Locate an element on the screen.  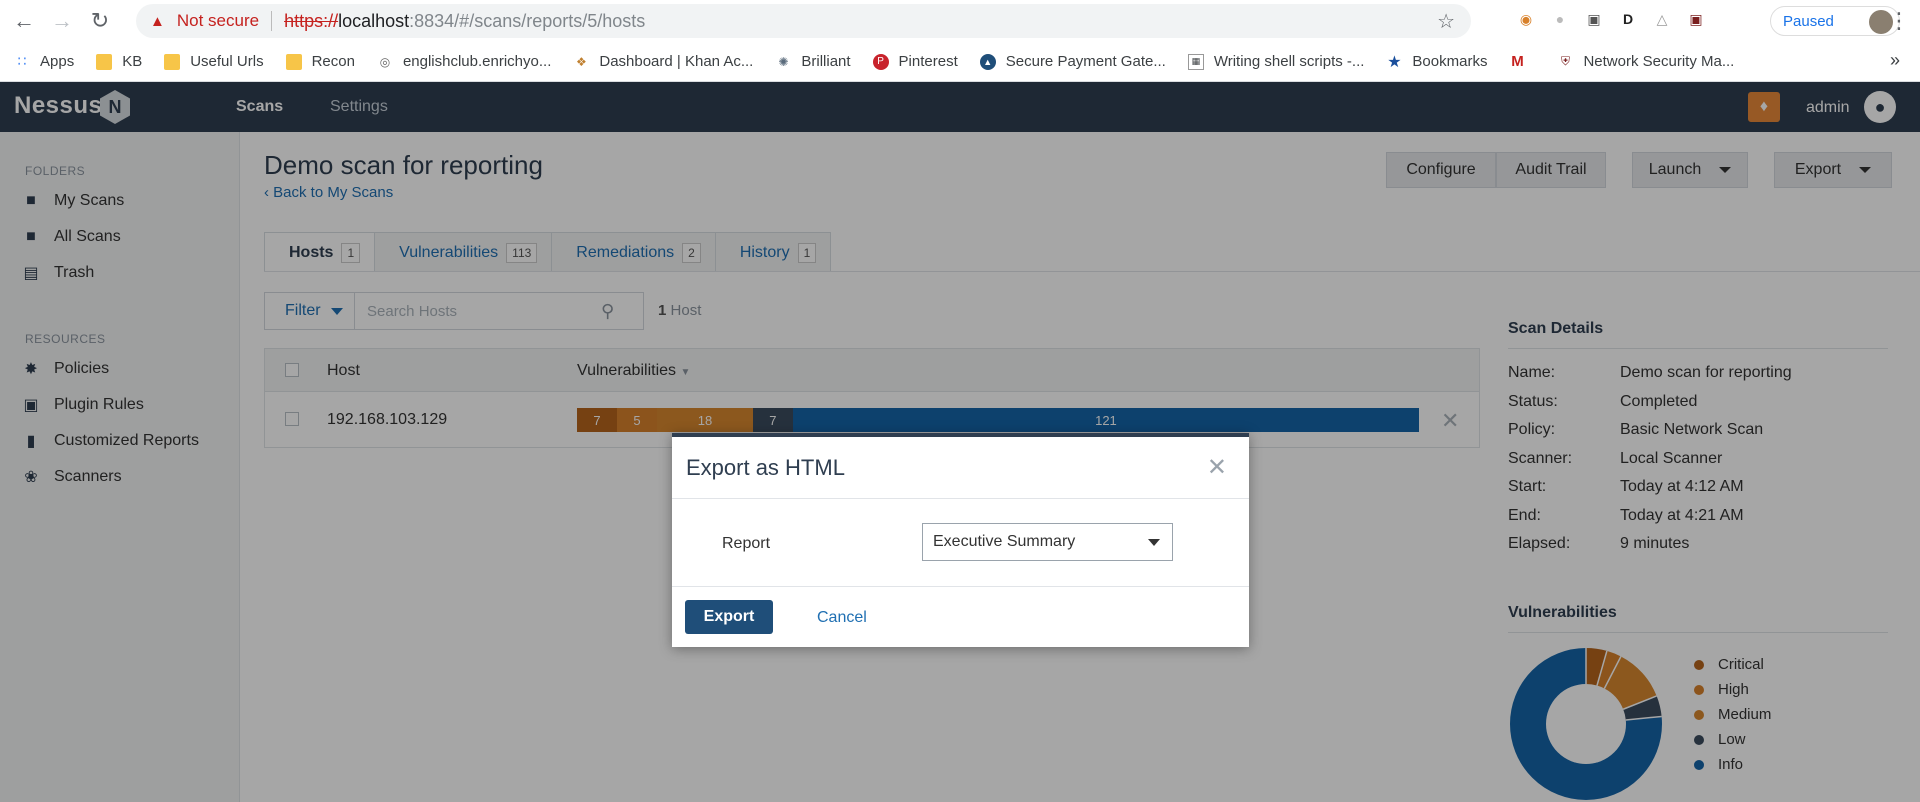
reload-icon: ↻ is located at coordinates (100, 21).